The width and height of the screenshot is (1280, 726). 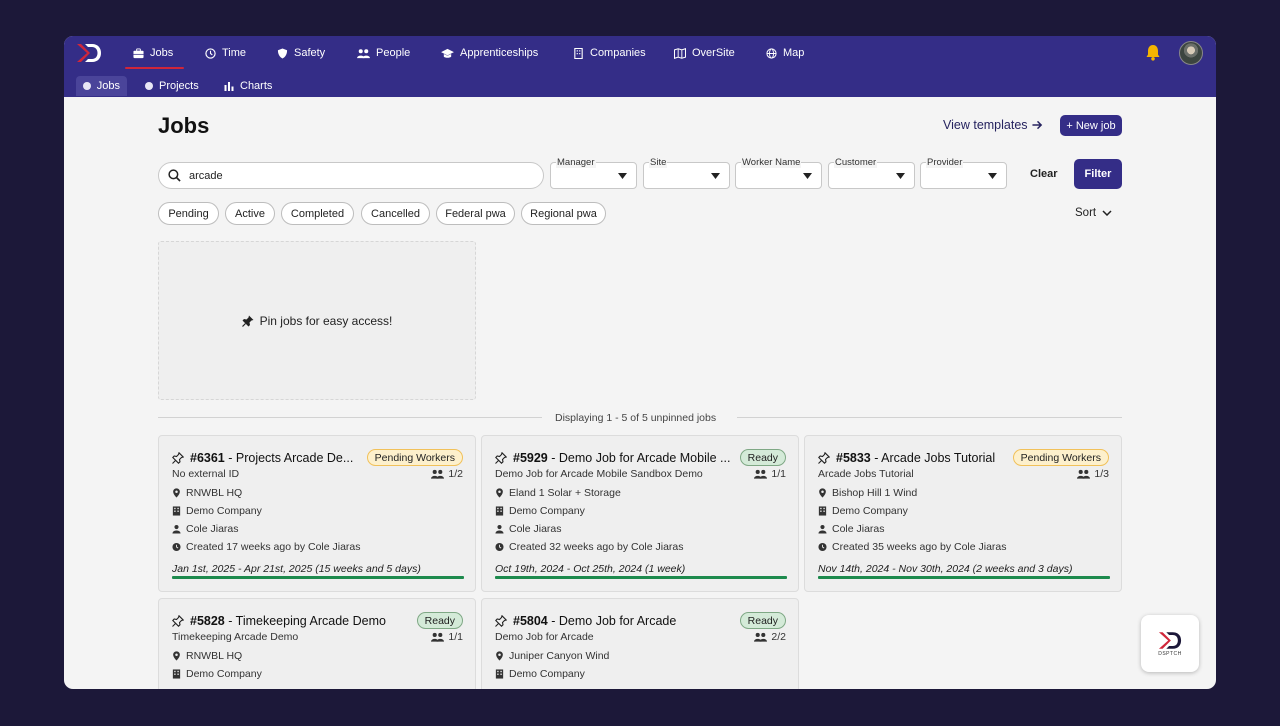 I want to click on manager-select: Manager, so click(x=593, y=173).